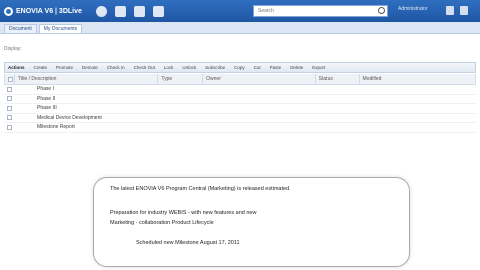 This screenshot has height=270, width=480. What do you see at coordinates (8, 11) in the screenshot?
I see `app-logo-icon` at bounding box center [8, 11].